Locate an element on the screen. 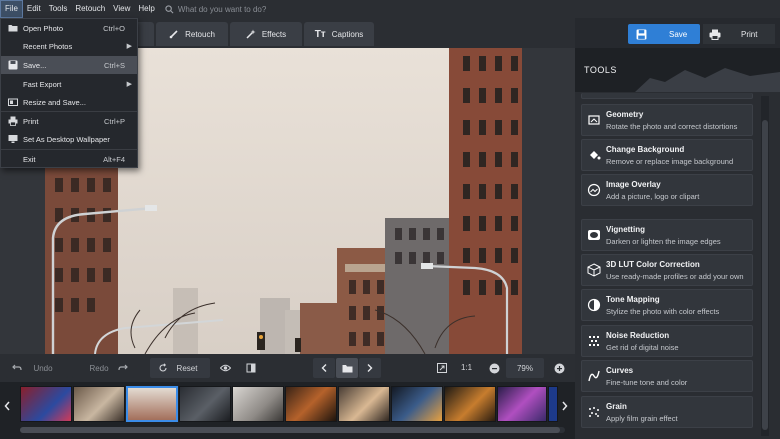 Image resolution: width=780 pixels, height=439 pixels. tab-retouch: Retouch is located at coordinates (192, 34).